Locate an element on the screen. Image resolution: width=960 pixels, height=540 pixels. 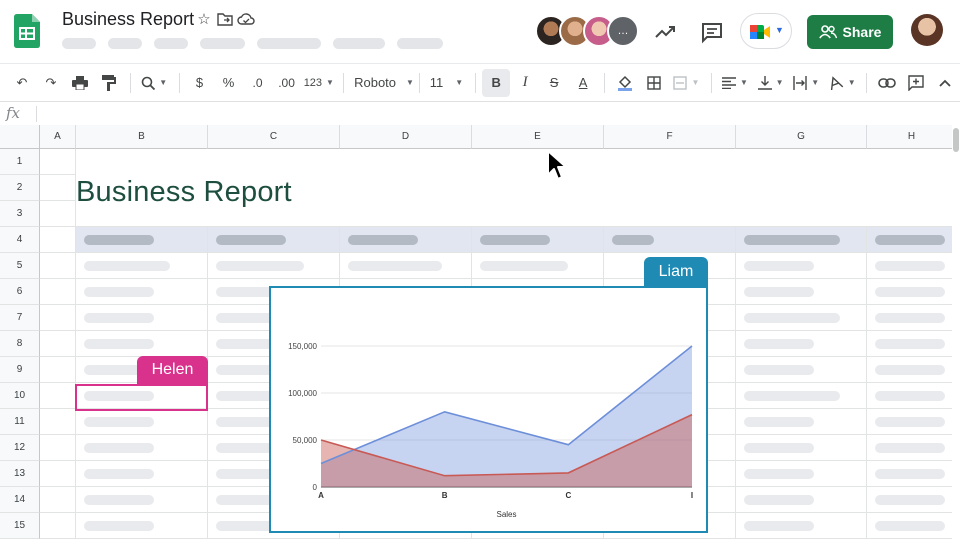
cell-G13 is located at coordinates (801, 474).